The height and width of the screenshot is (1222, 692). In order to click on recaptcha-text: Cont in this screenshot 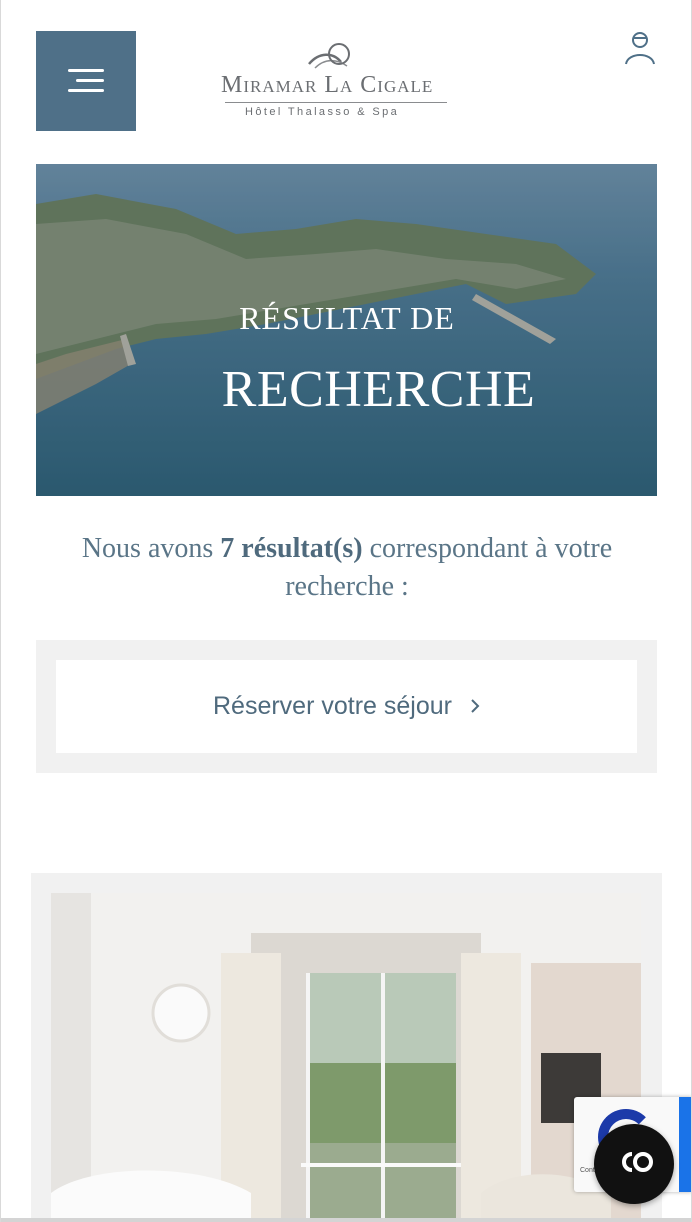, I will do `click(587, 1170)`.